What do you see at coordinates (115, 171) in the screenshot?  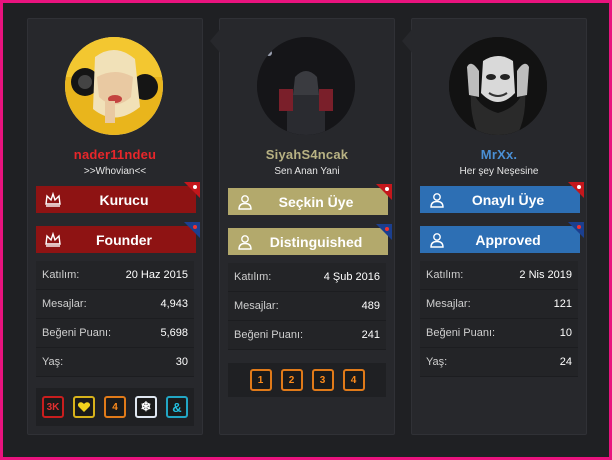 I see `user-title: >>Whovian<<` at bounding box center [115, 171].